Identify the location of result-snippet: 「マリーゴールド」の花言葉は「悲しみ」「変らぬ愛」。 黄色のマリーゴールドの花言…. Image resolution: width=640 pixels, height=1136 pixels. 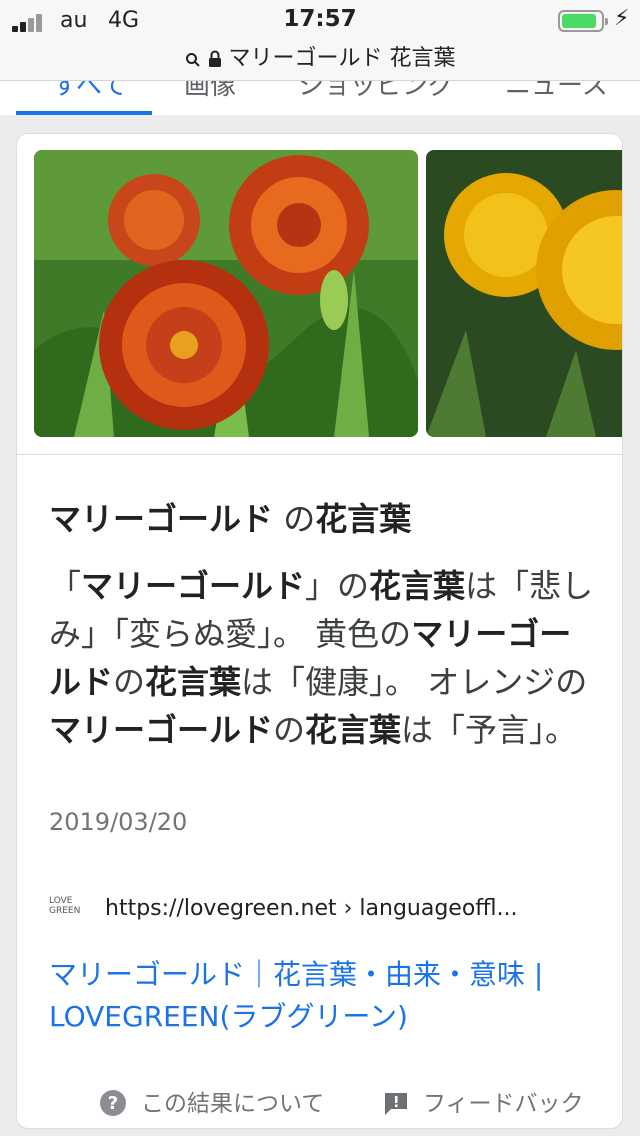
(324, 658).